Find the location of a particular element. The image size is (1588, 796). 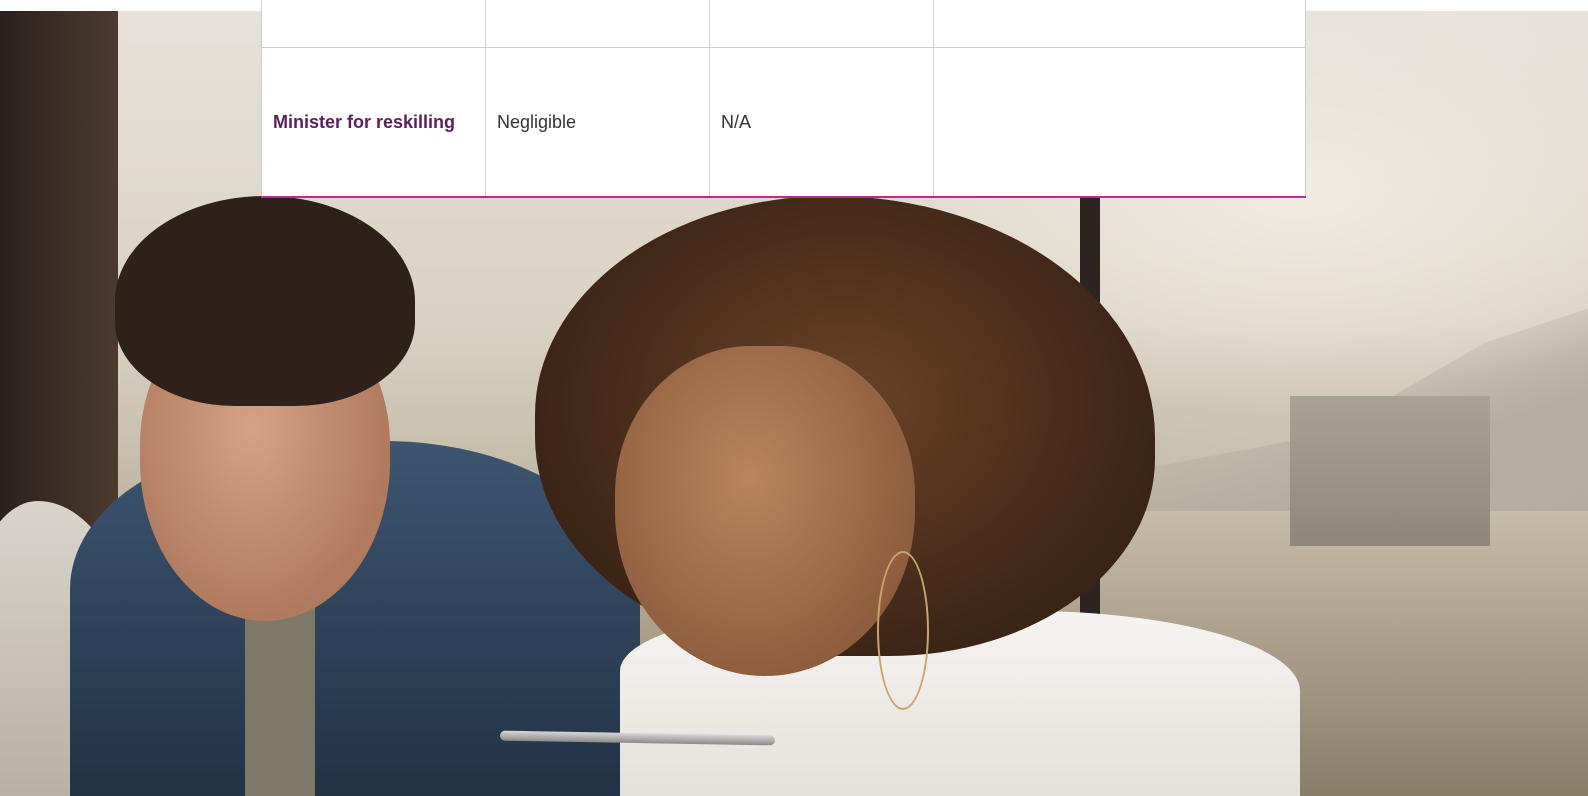

photo-earring is located at coordinates (903, 630).